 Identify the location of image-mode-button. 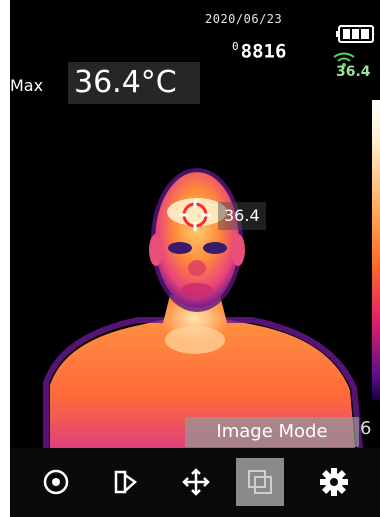
(260, 482).